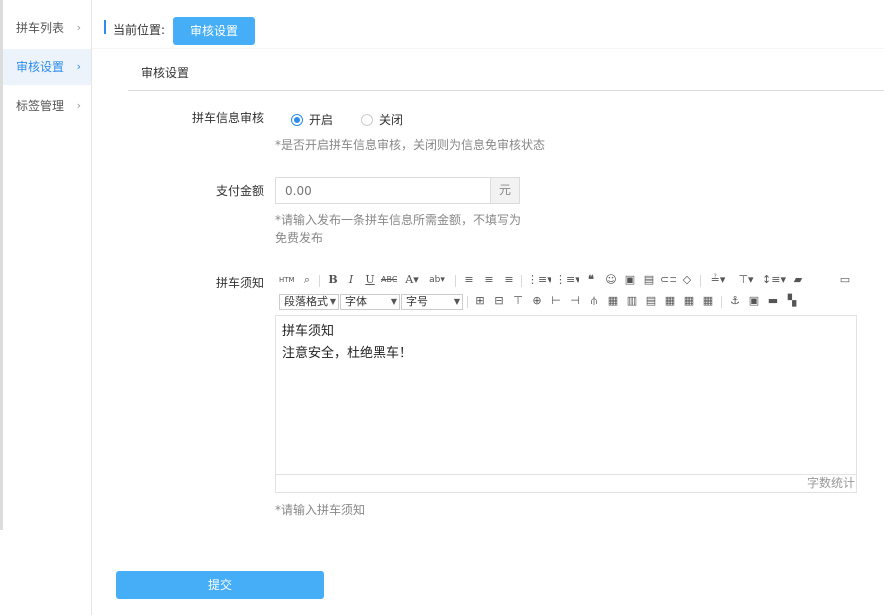 The height and width of the screenshot is (615, 884). Describe the element at coordinates (518, 301) in the screenshot. I see `table-caption-icon: ⊤` at that location.